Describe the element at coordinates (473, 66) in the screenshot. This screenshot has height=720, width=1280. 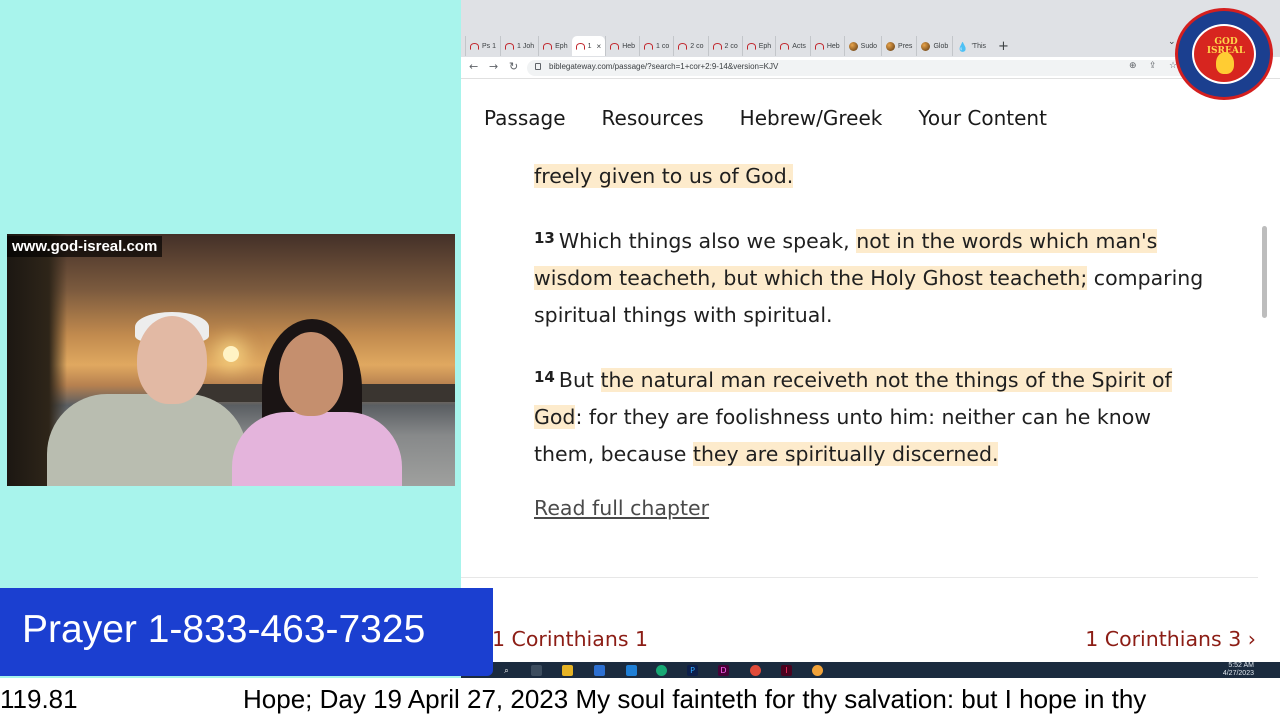
I see `back-button: ←` at that location.